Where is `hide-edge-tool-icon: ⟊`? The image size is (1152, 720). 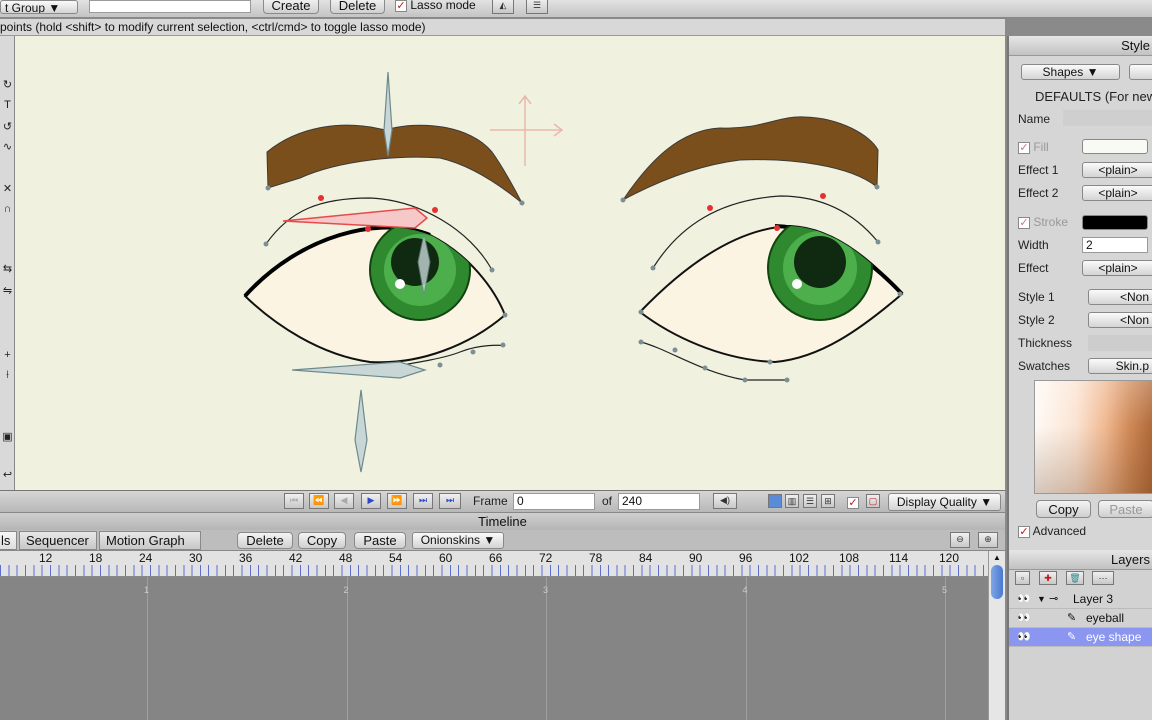
hide-edge-tool-icon: ⟊ is located at coordinates (7, 375).